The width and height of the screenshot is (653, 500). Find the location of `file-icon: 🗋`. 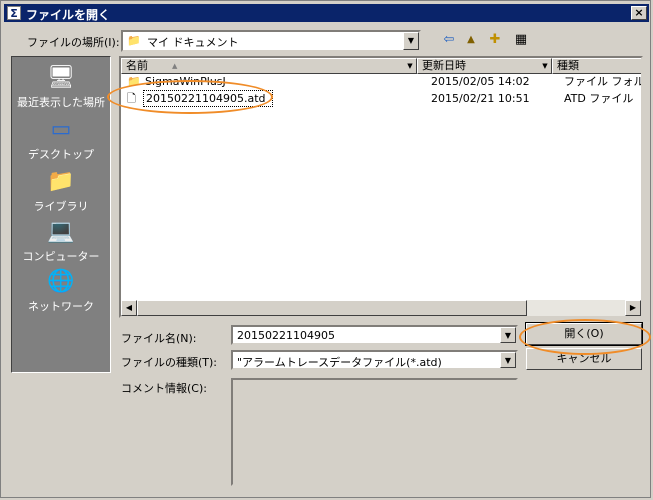

file-icon: 🗋 is located at coordinates (131, 98).